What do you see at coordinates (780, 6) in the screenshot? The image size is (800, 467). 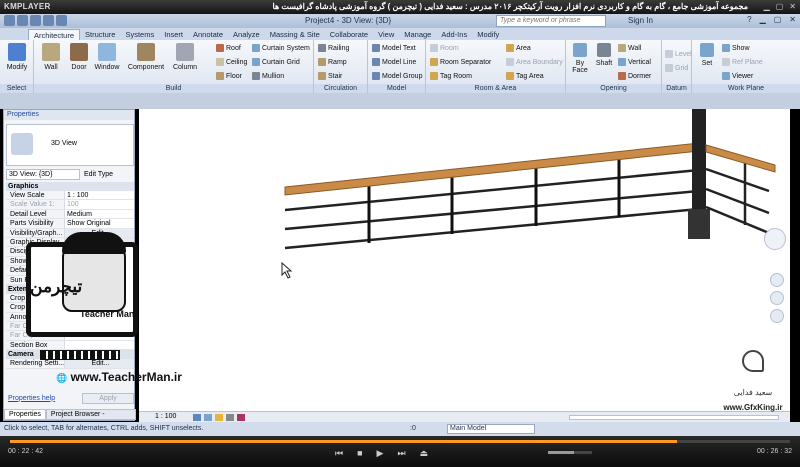 I see `maximize-icon: ▢` at bounding box center [780, 6].